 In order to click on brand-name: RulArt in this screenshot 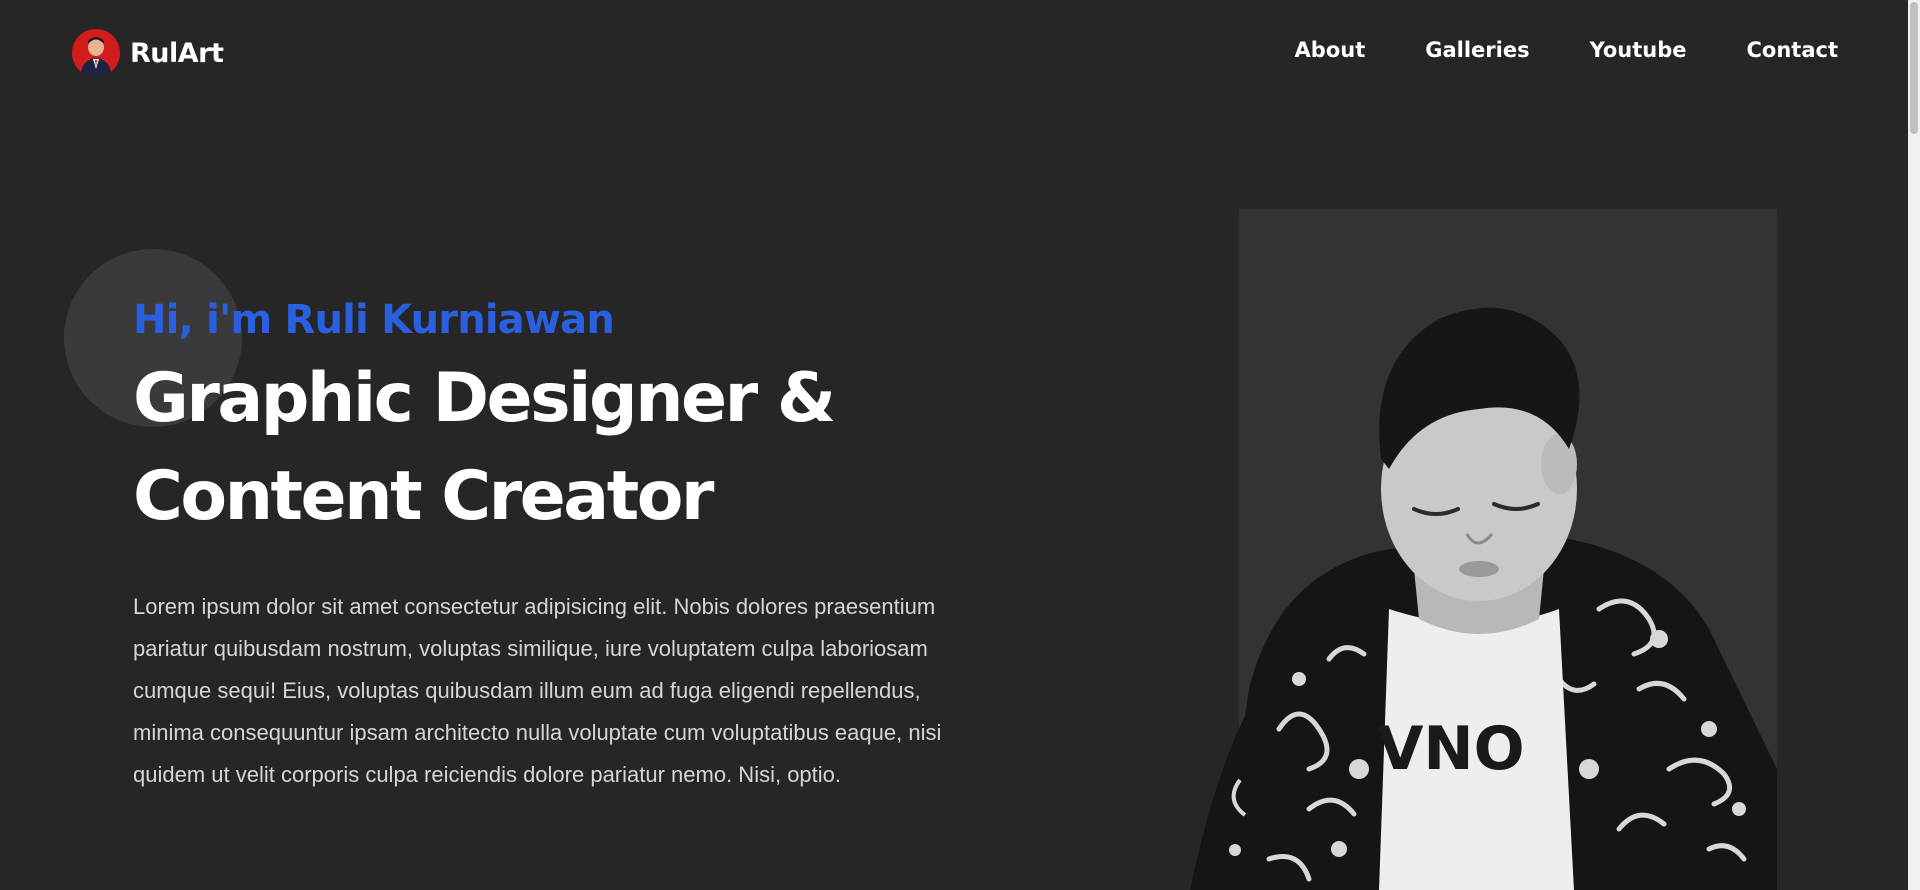, I will do `click(177, 53)`.